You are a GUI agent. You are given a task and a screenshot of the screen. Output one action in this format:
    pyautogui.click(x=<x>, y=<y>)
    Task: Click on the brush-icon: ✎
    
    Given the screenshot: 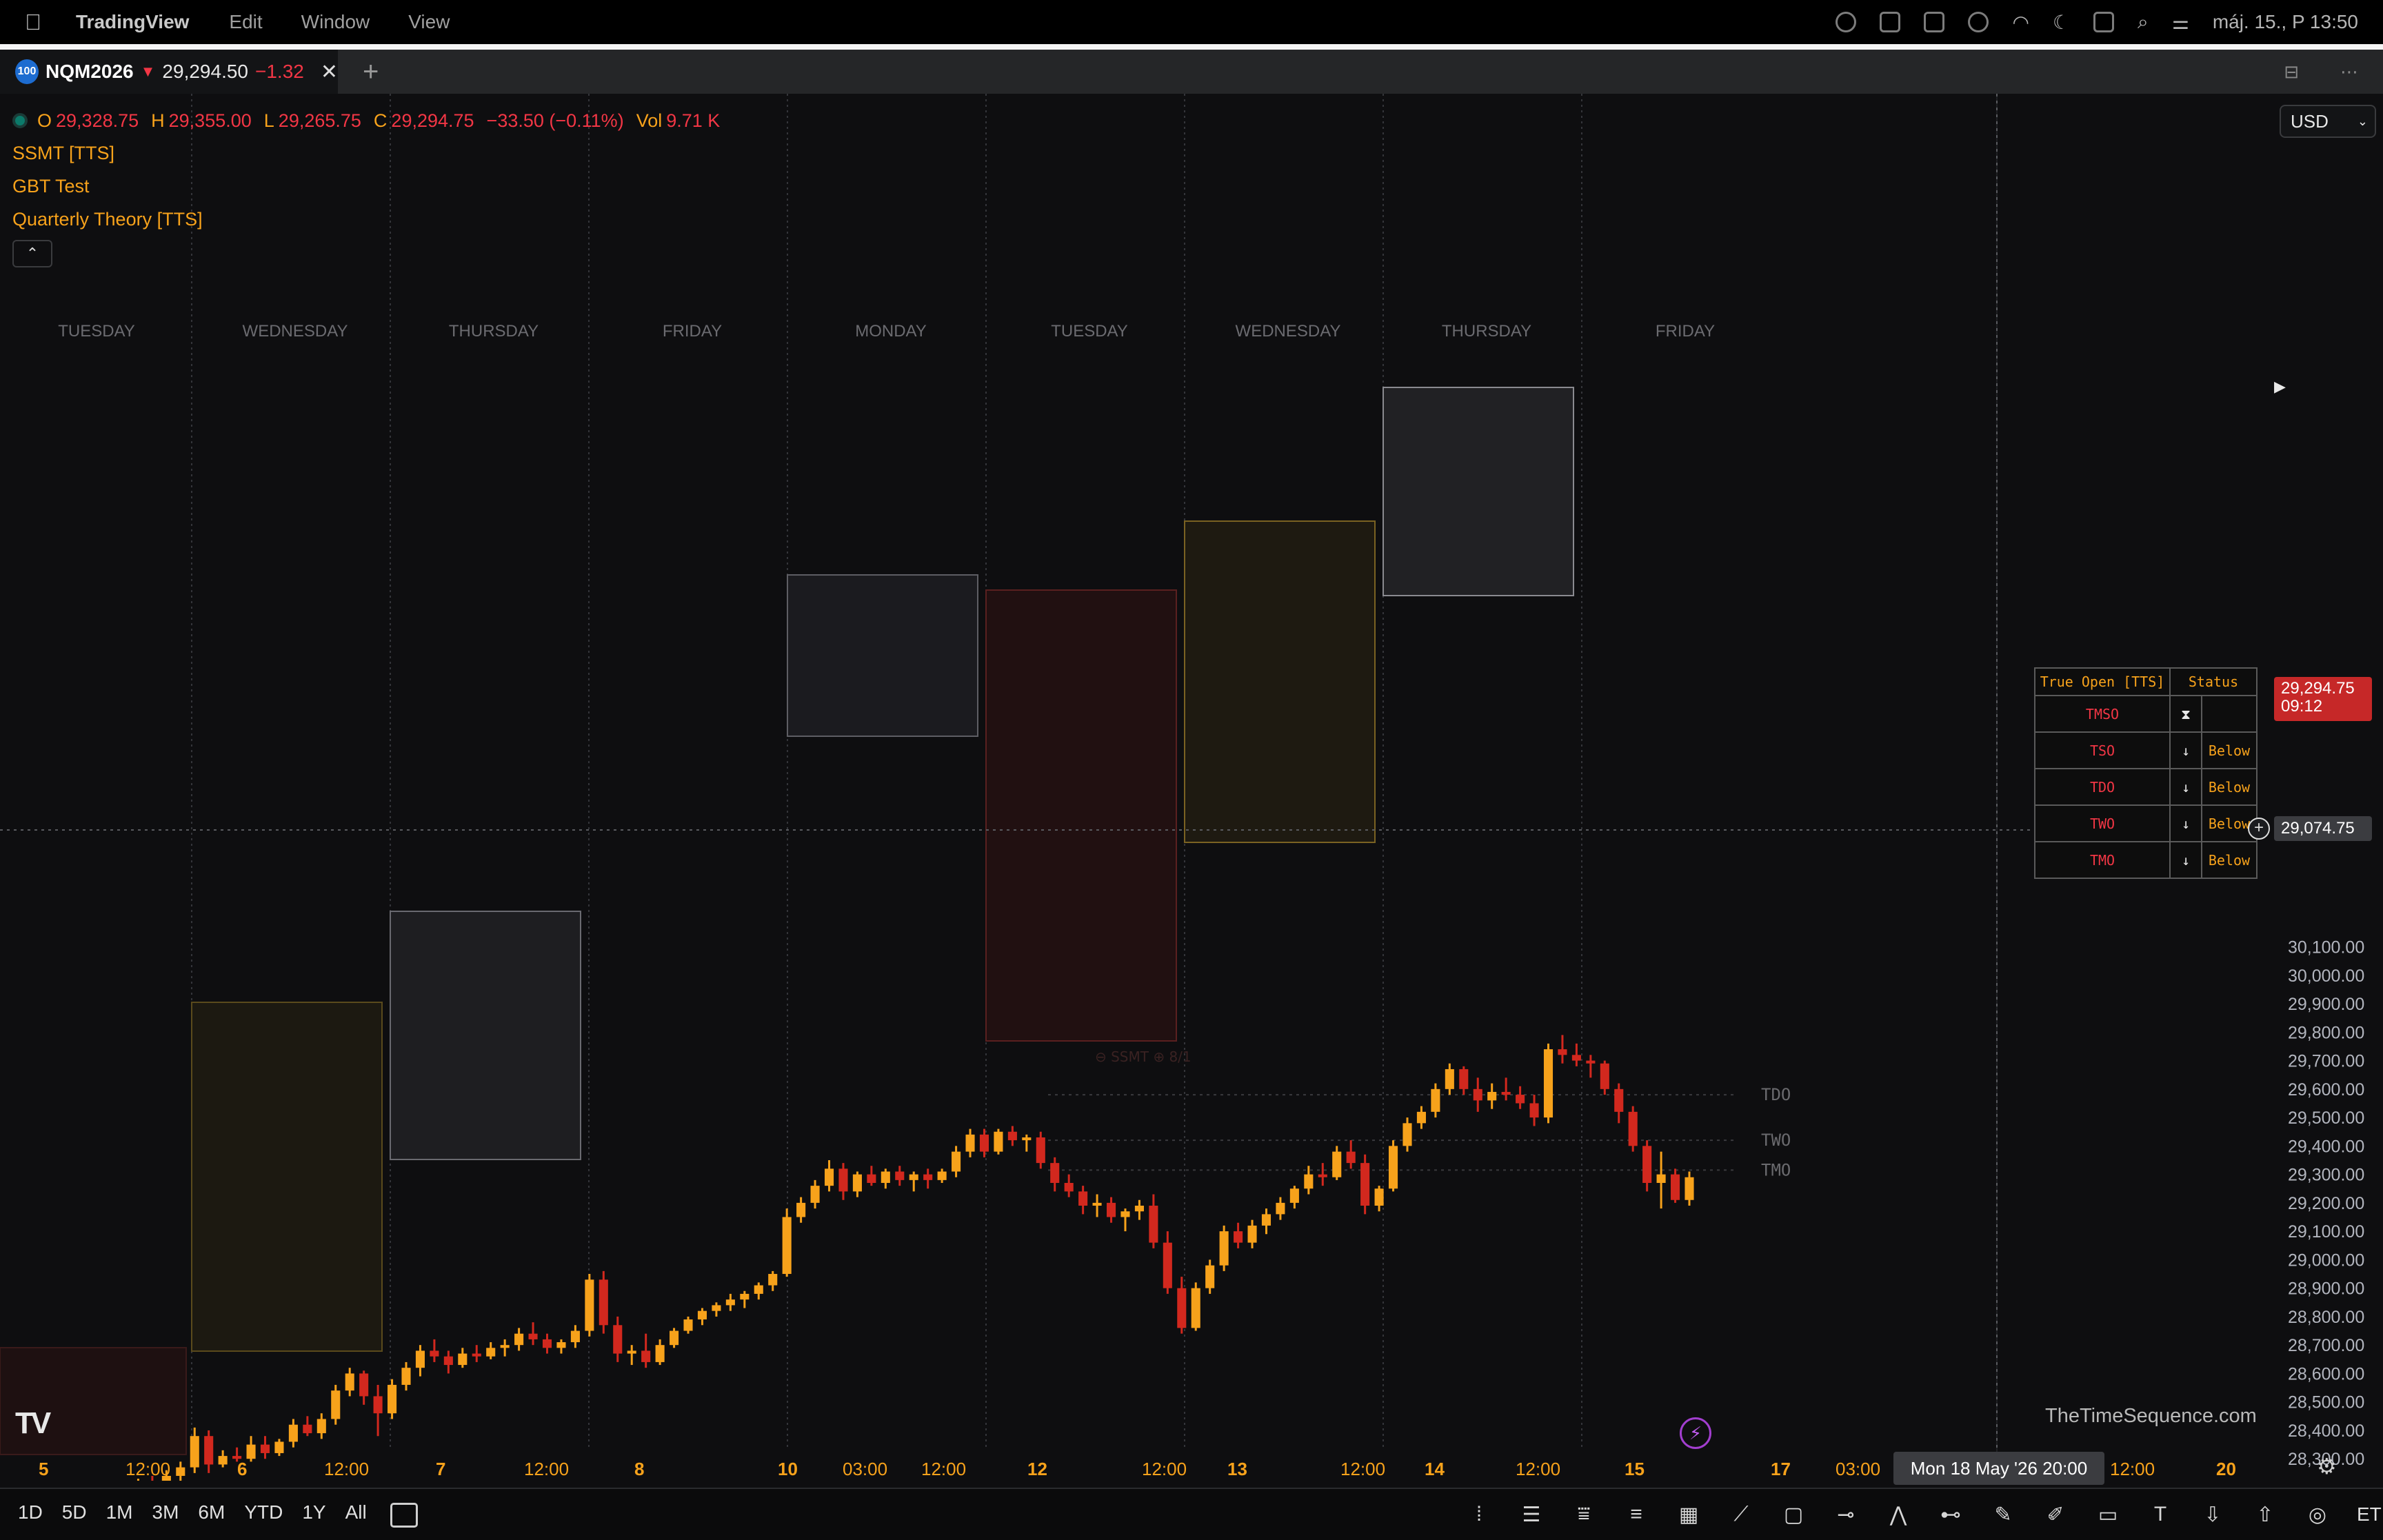 What is the action you would take?
    pyautogui.click(x=2003, y=1514)
    